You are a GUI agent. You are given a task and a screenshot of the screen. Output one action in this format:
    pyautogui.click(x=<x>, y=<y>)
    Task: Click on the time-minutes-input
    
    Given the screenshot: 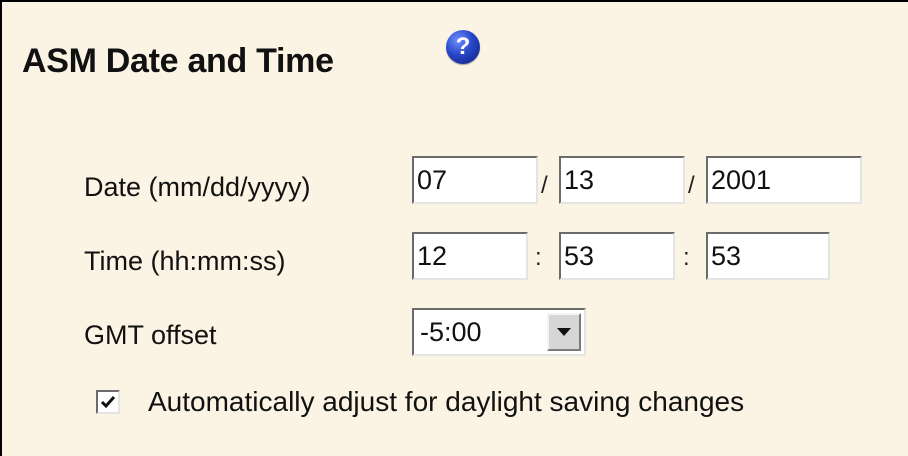 What is the action you would take?
    pyautogui.click(x=617, y=256)
    